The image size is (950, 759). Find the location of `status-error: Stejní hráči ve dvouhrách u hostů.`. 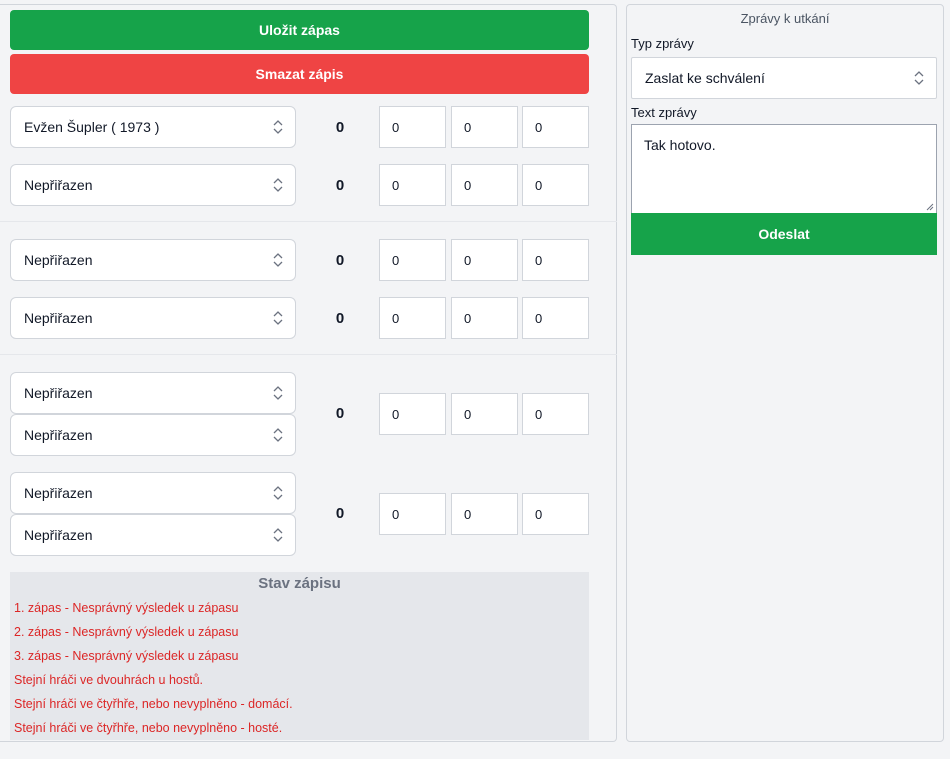

status-error: Stejní hráči ve dvouhrách u hostů. is located at coordinates (109, 680).